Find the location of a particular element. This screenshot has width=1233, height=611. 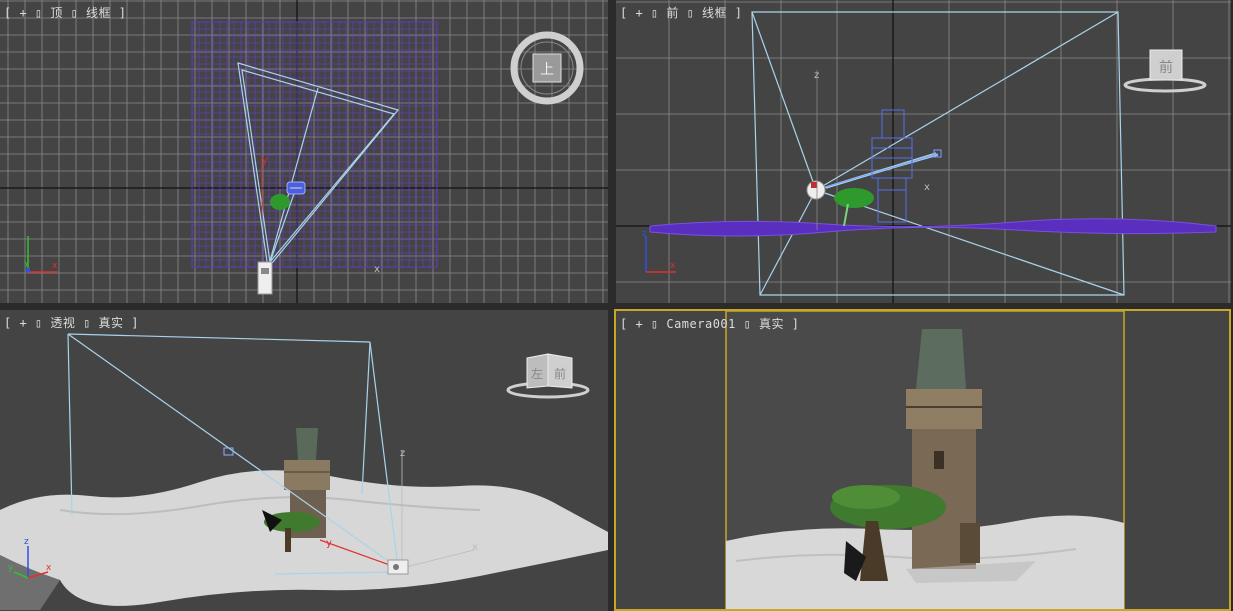

terrain-wireframe is located at coordinates (933, 227).